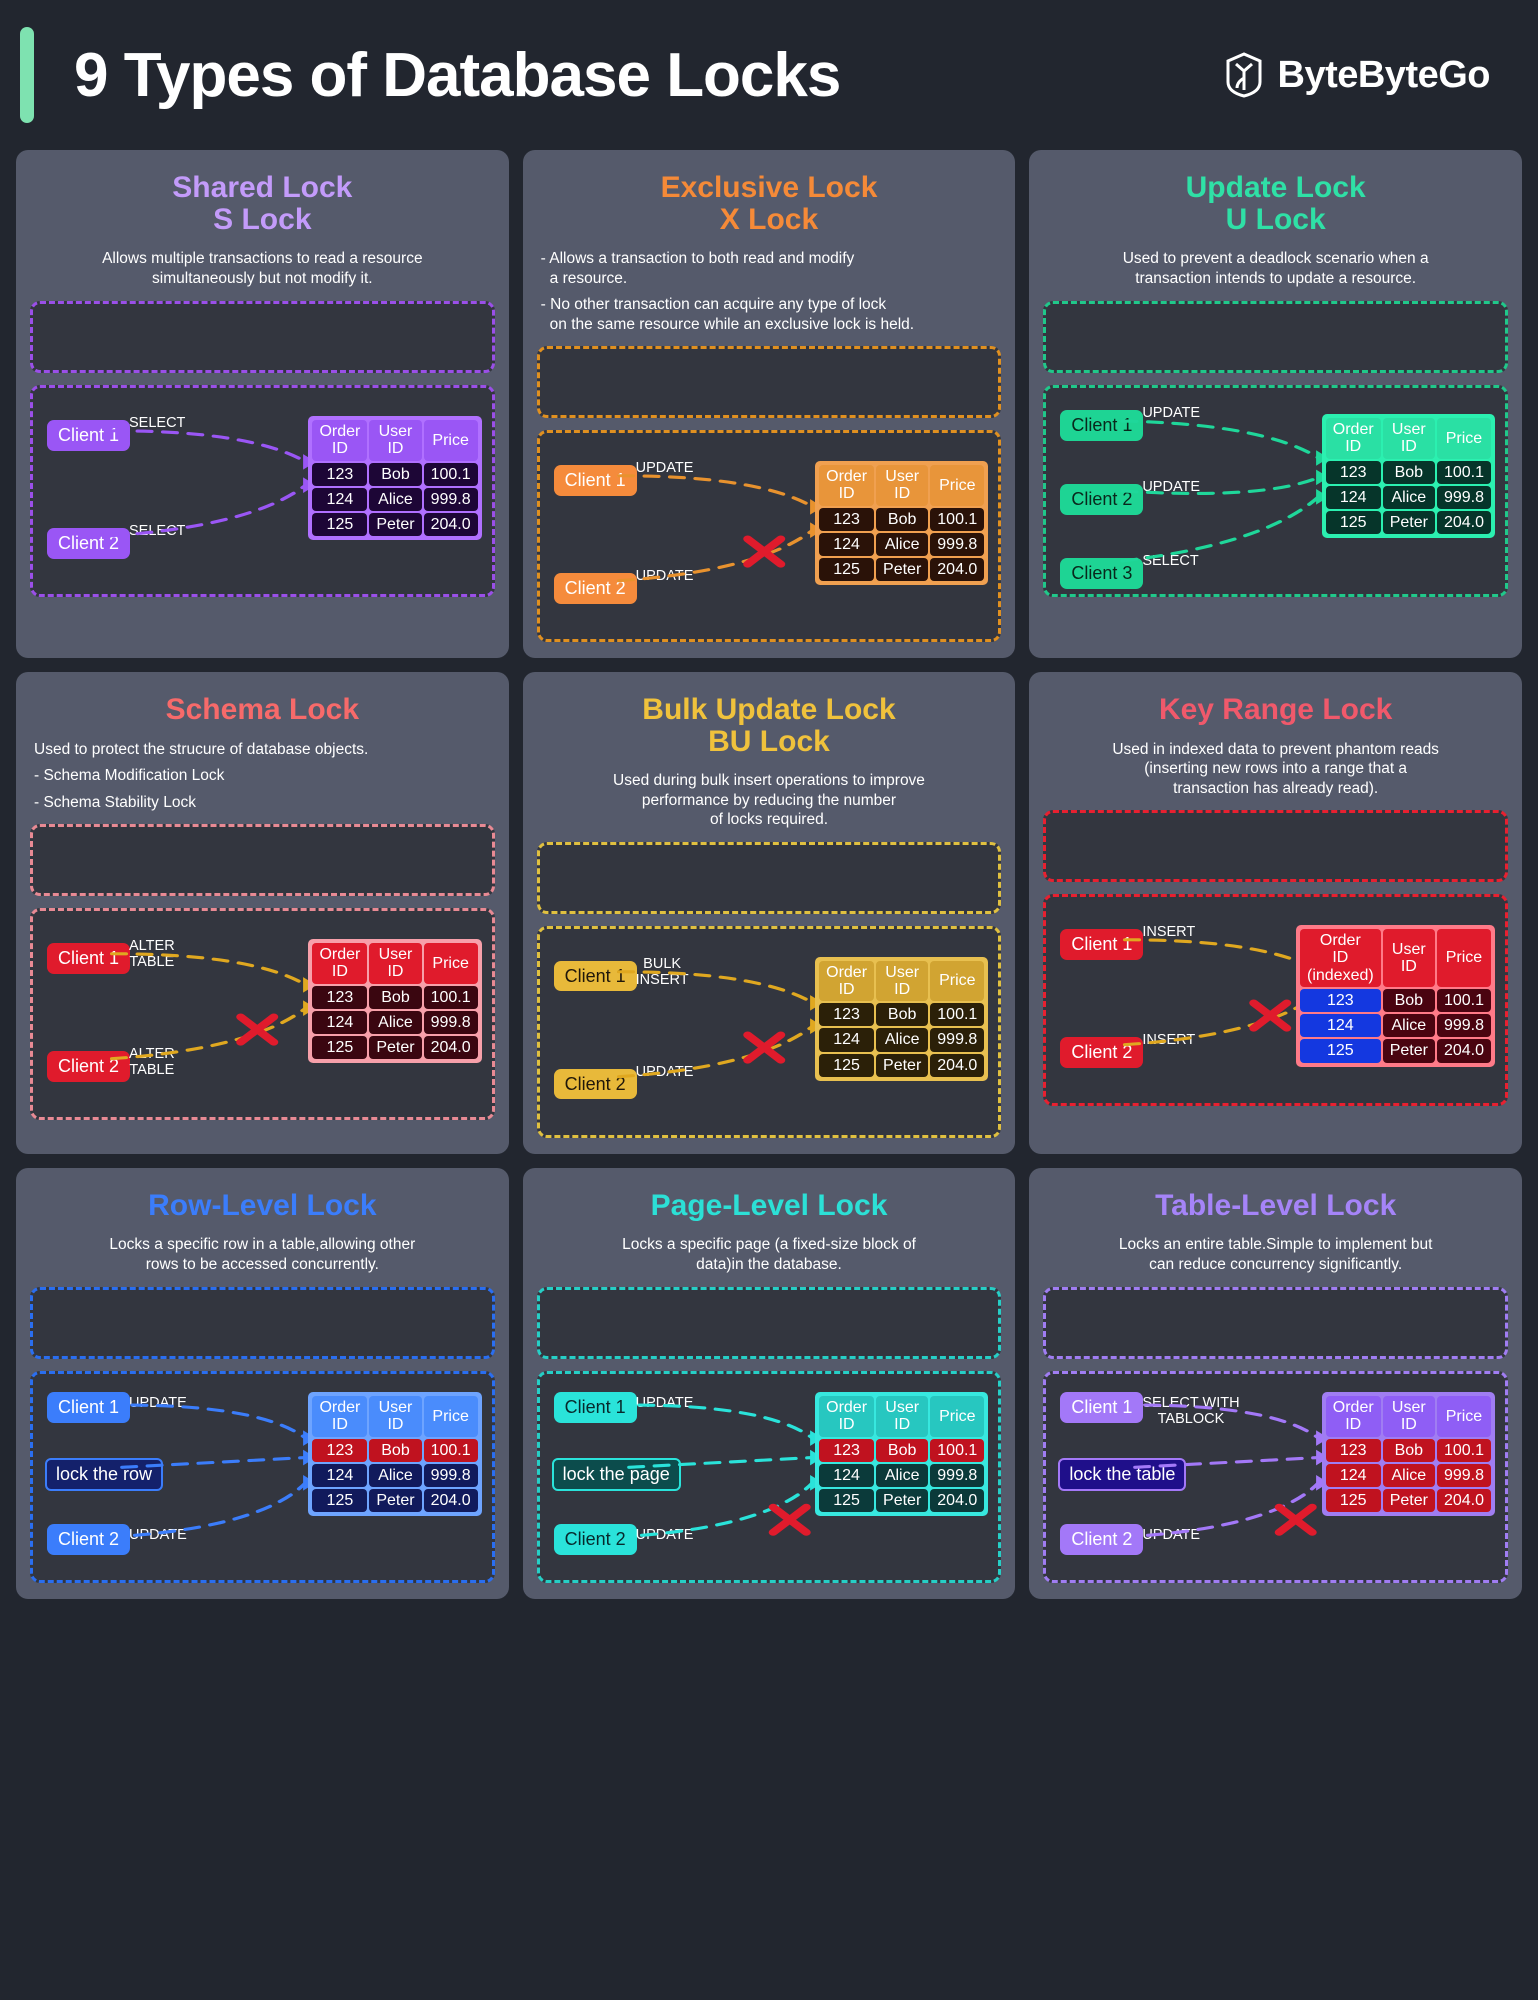 The width and height of the screenshot is (1538, 2000). Describe the element at coordinates (789, 1519) in the screenshot. I see `blocked-x-icon` at that location.